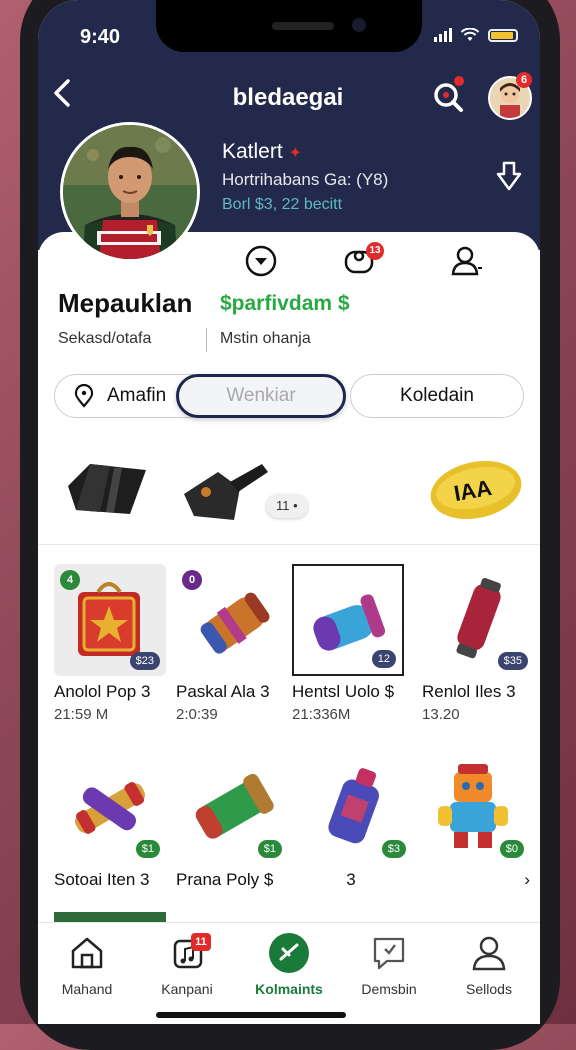 The width and height of the screenshot is (576, 1050). Describe the element at coordinates (289, 544) in the screenshot. I see `section-divider` at that location.